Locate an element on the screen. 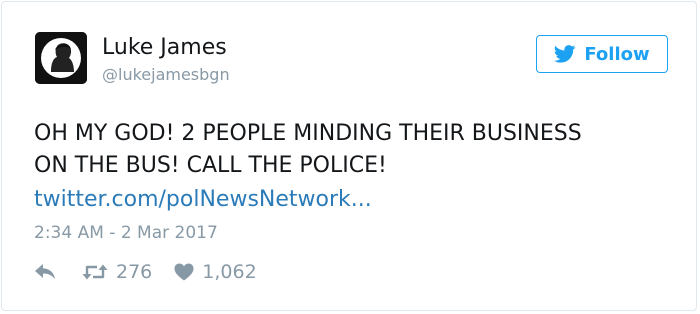 The height and width of the screenshot is (314, 700). tweet-actions: 276 1,062 is located at coordinates (145, 272).